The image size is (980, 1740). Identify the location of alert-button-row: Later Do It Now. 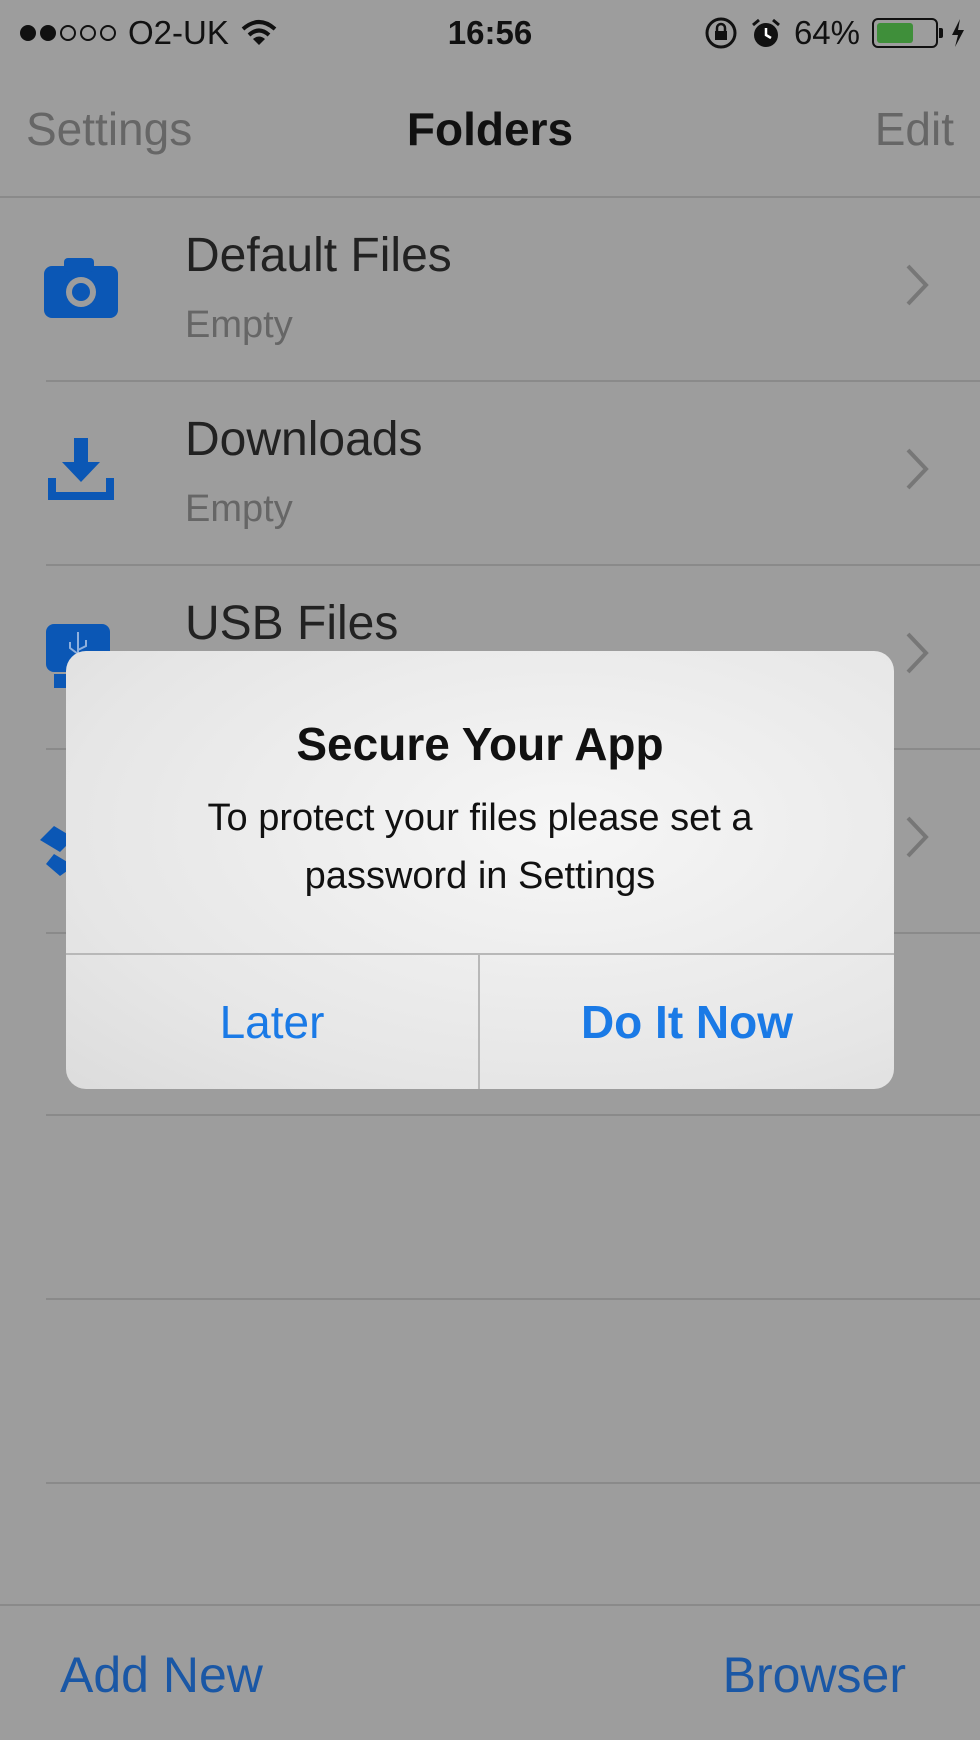
(480, 1021).